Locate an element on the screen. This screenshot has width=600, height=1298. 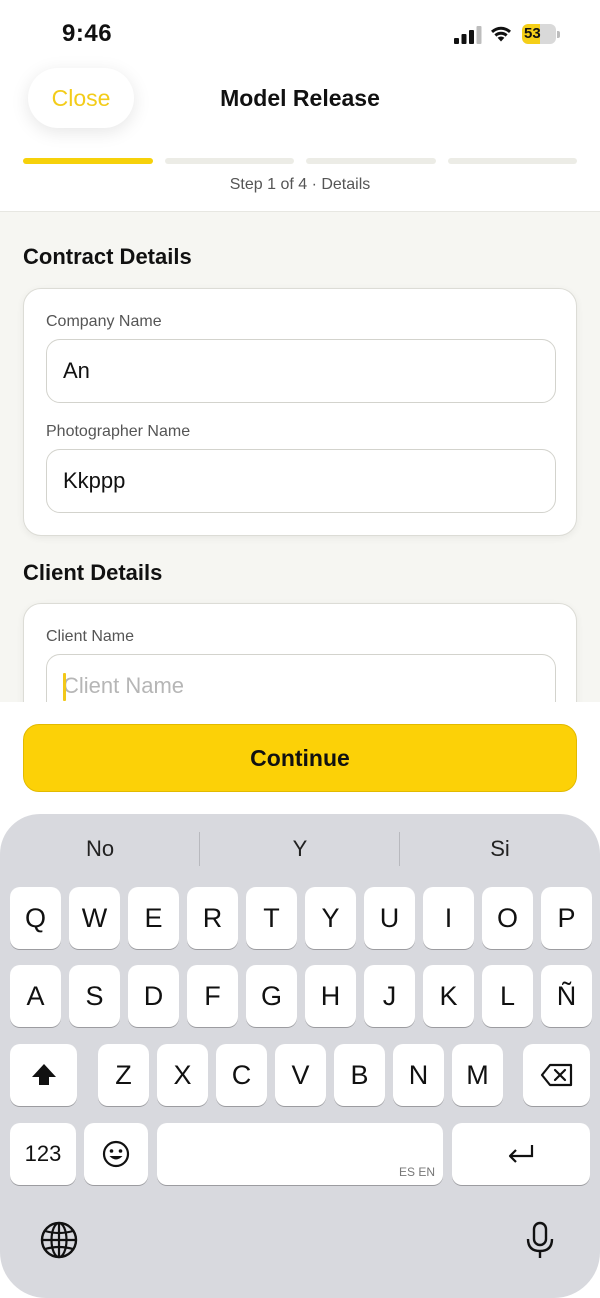
client-name-input: Client Name is located at coordinates (301, 678).